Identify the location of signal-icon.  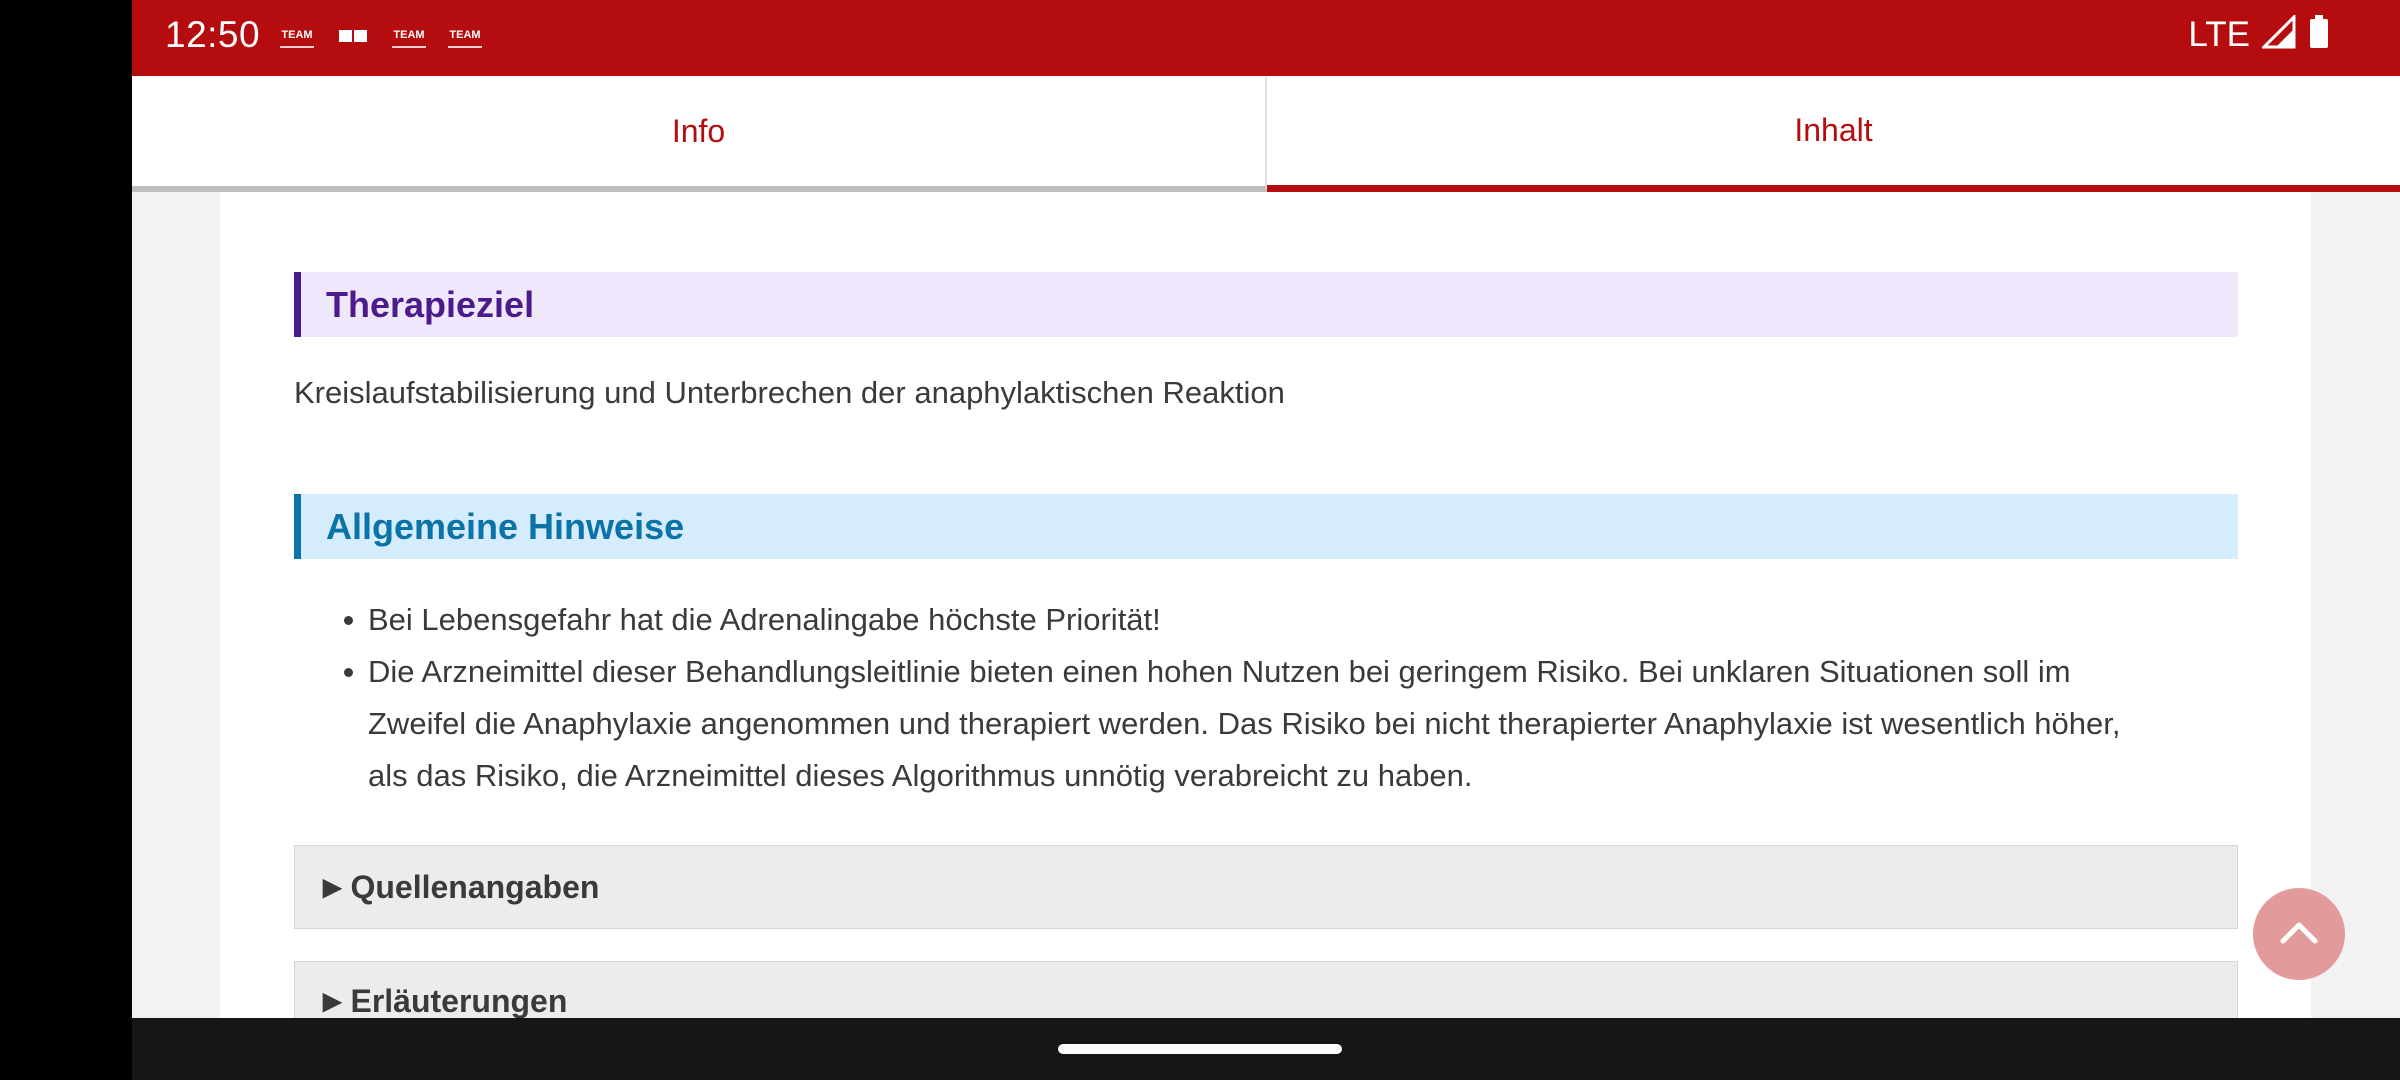
(2278, 33).